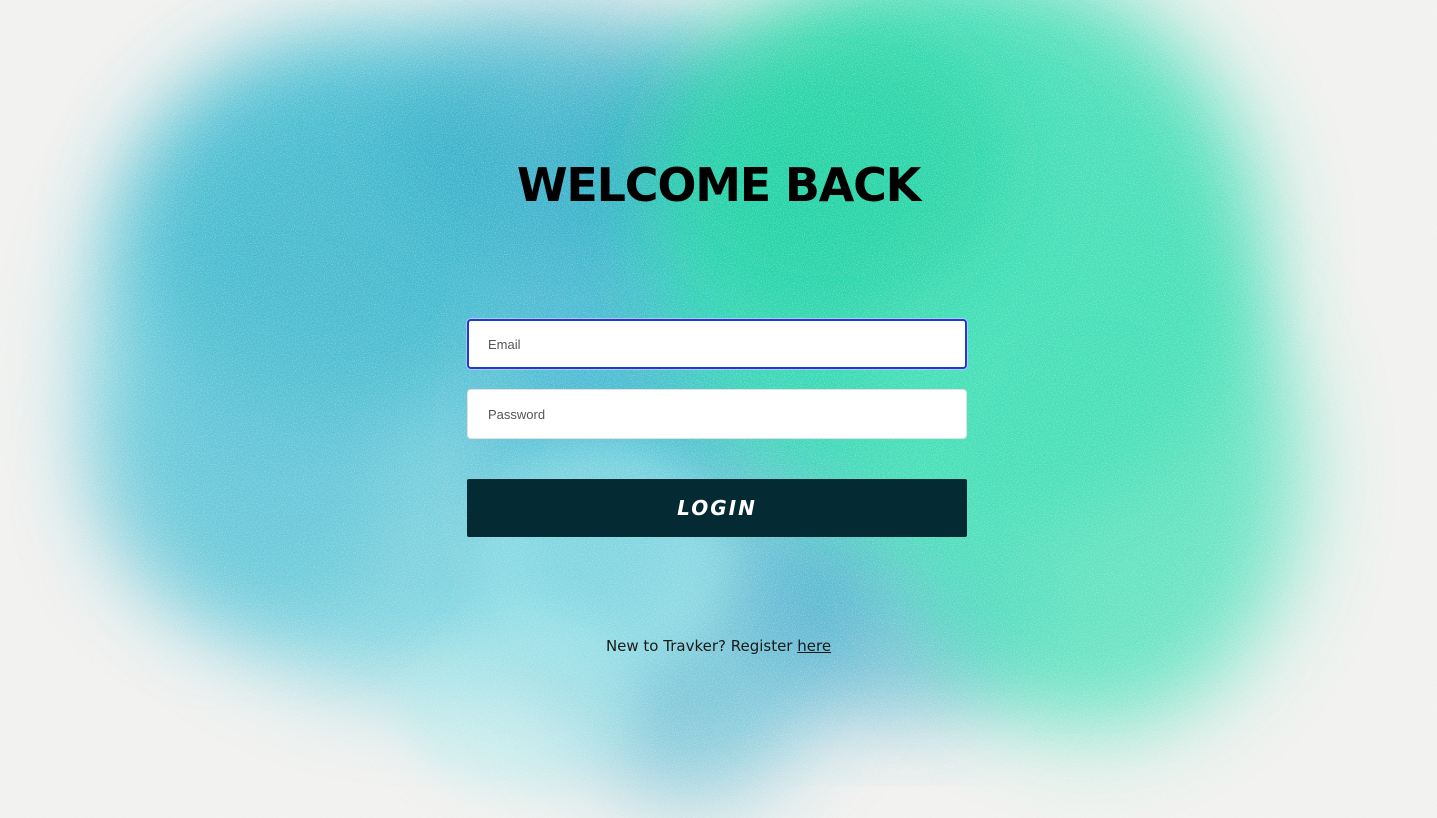  I want to click on register-prompt: New to Travker? Register here, so click(718, 646).